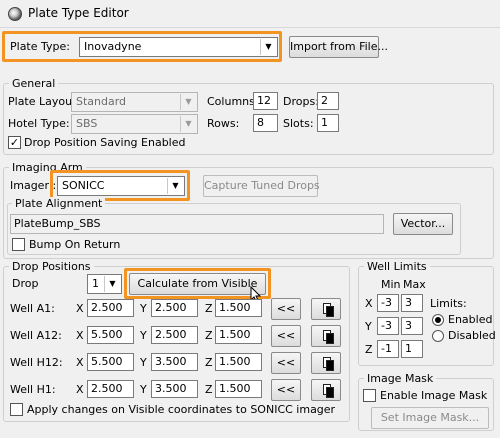  Describe the element at coordinates (286, 390) in the screenshot. I see `well-h1-set-button: <<` at that location.